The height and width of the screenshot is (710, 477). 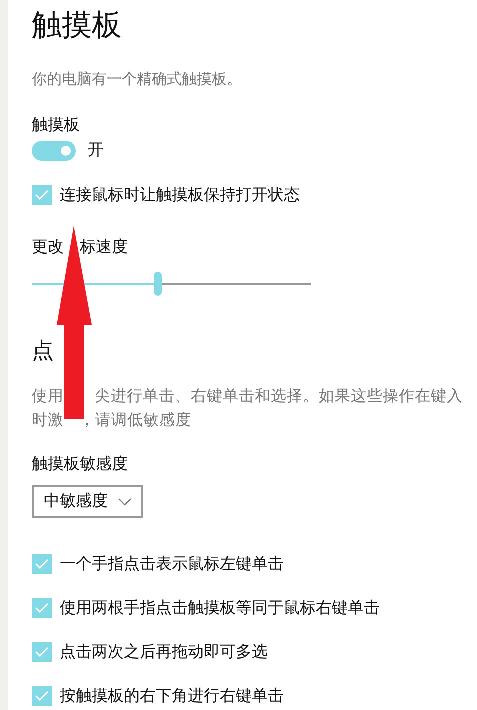 What do you see at coordinates (48, 420) in the screenshot?
I see `description-text: 时激` at bounding box center [48, 420].